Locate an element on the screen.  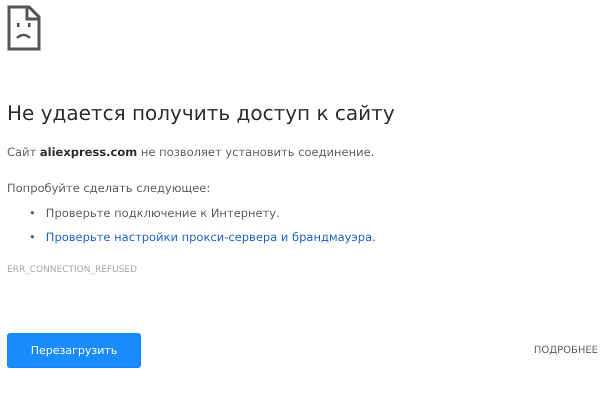
error-code: ERR_CONNECTION_REFUSED is located at coordinates (72, 270).